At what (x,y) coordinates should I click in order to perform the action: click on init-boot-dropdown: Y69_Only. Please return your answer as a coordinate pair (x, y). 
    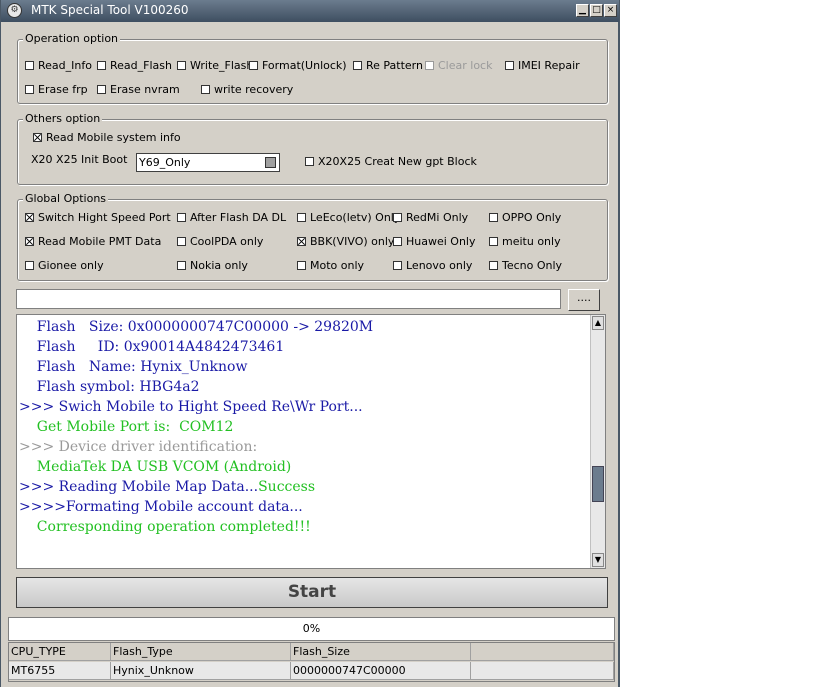
    Looking at the image, I should click on (208, 162).